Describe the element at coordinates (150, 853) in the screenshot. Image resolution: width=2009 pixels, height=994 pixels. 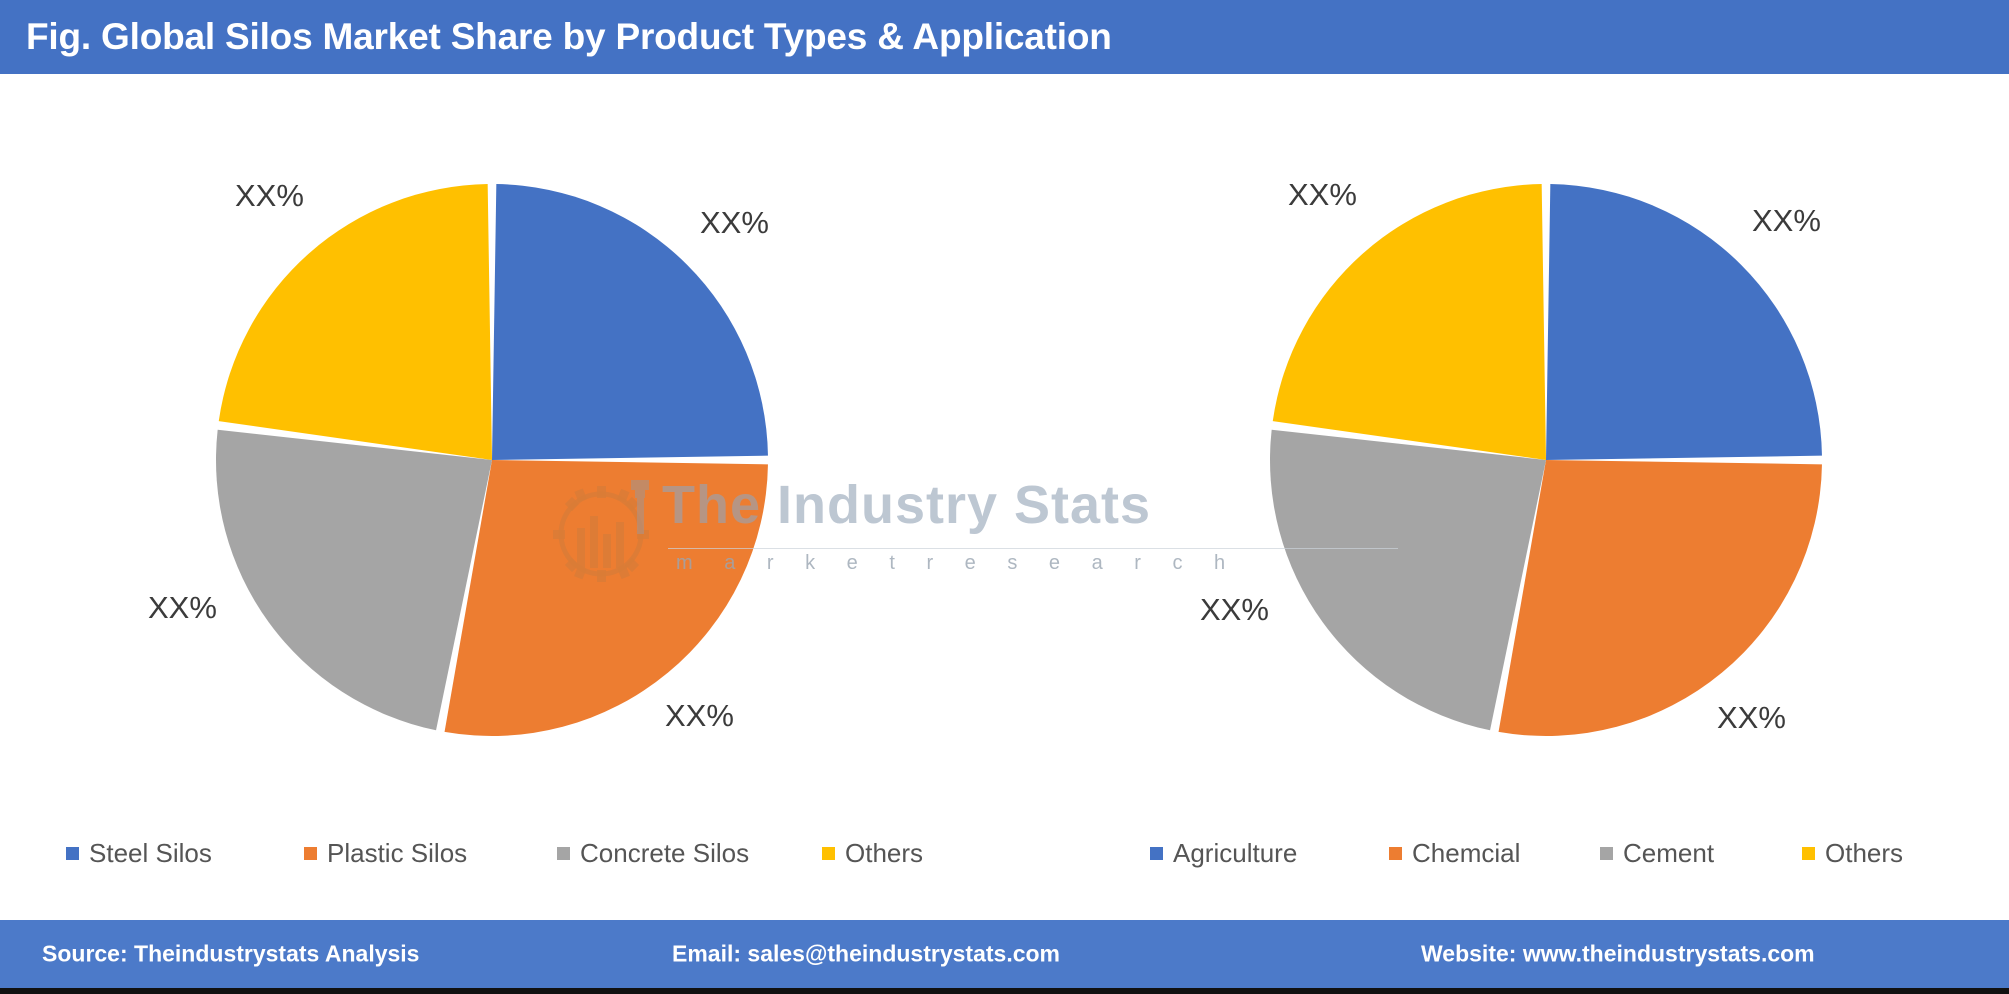
I see `legend-item-label: Steel Silos` at that location.